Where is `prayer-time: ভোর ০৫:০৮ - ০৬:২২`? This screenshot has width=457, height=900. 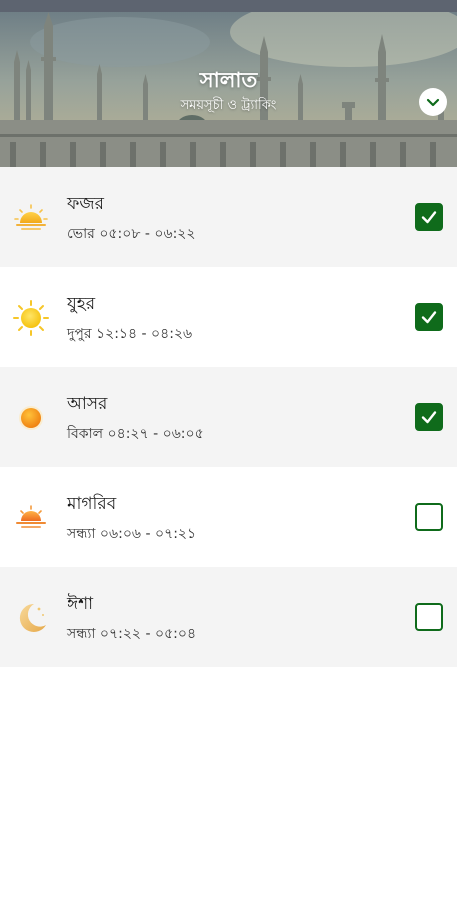
prayer-time: ভোর ০৫:০৮ - ০৬:২২ is located at coordinates (131, 234).